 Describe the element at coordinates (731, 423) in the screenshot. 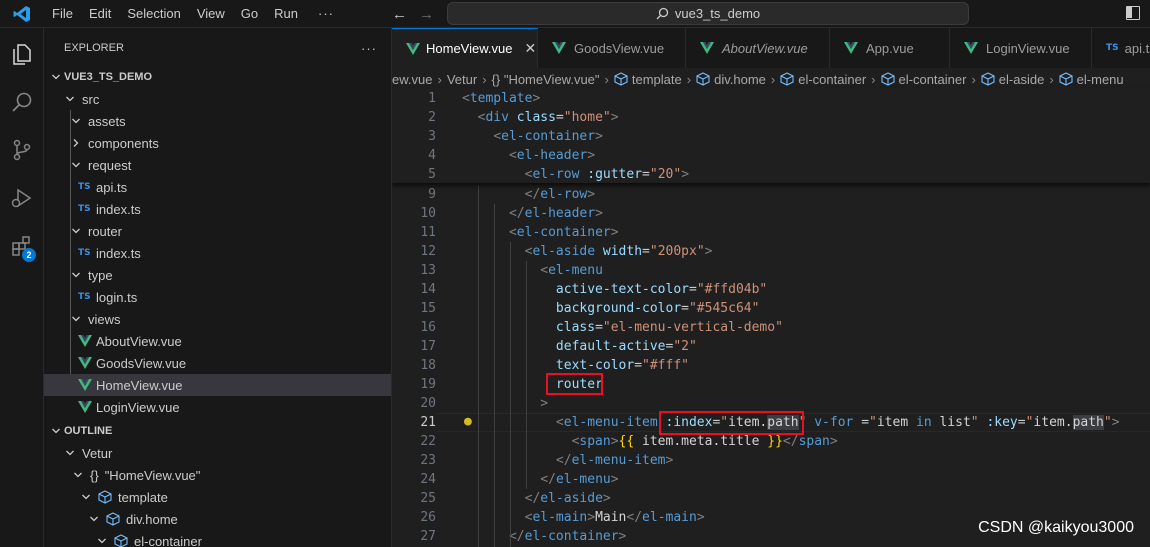

I see `annotation-box-index` at that location.